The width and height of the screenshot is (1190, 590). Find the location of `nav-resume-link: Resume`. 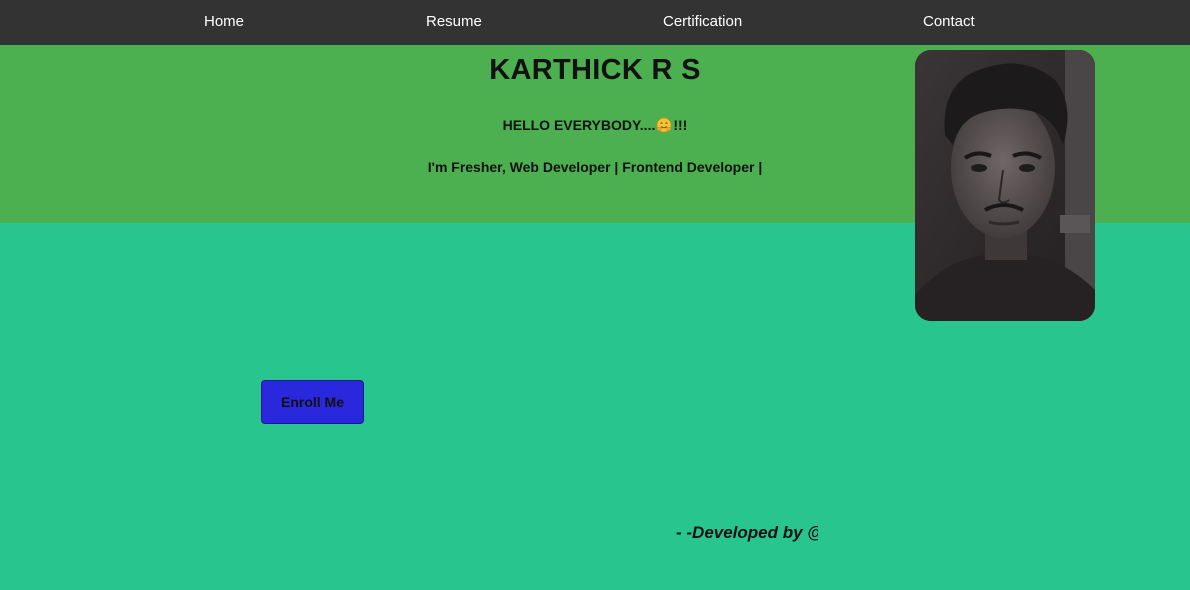

nav-resume-link: Resume is located at coordinates (454, 21).